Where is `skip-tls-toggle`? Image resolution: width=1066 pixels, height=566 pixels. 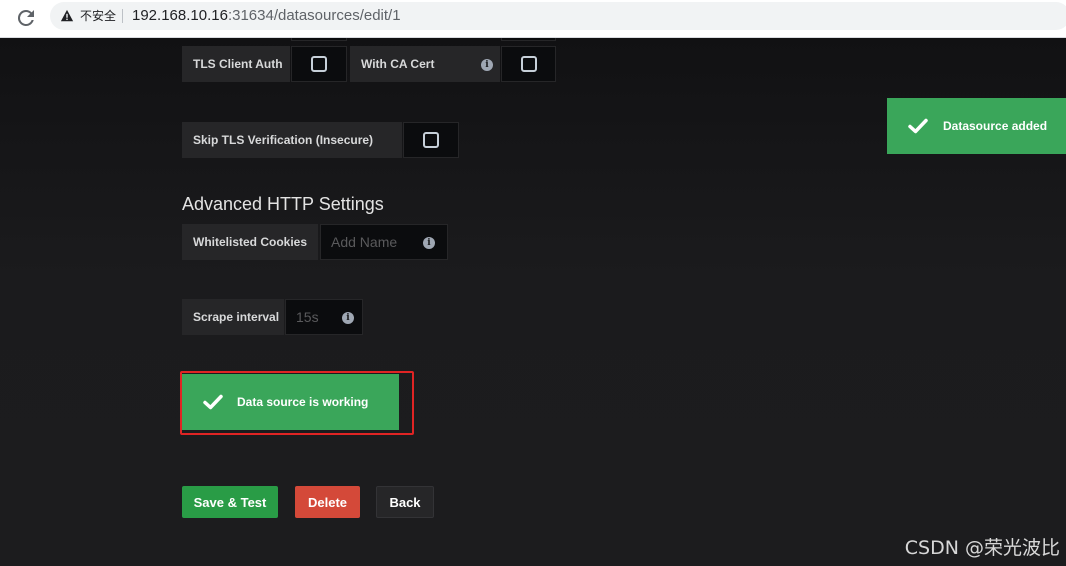
skip-tls-toggle is located at coordinates (431, 140).